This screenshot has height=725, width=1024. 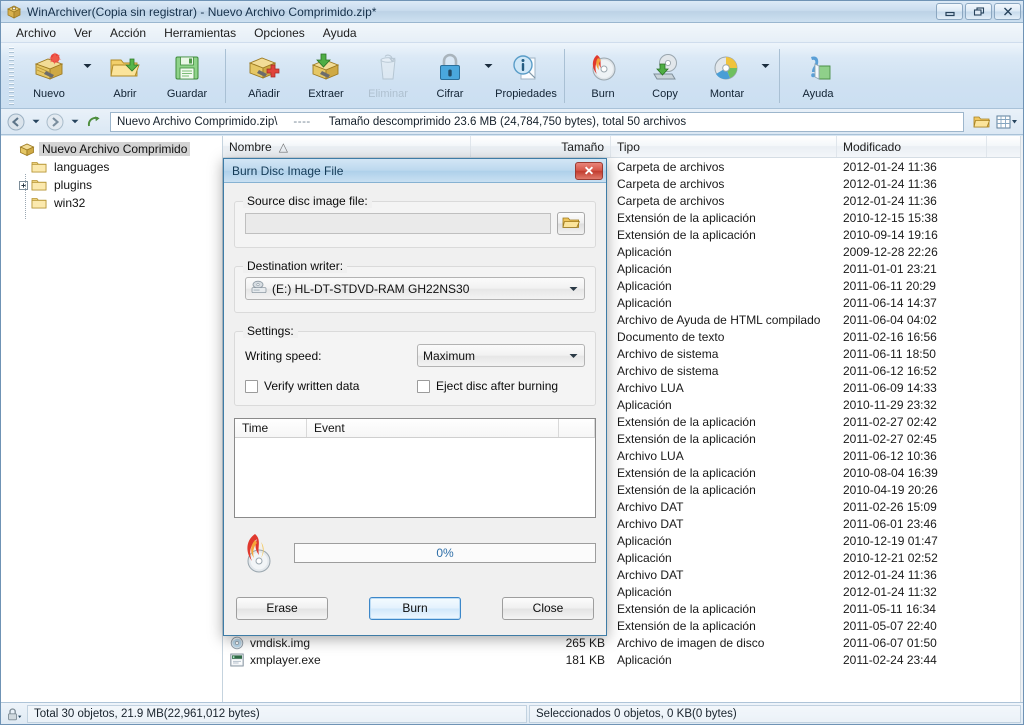 What do you see at coordinates (949, 11) in the screenshot?
I see `minimize-button` at bounding box center [949, 11].